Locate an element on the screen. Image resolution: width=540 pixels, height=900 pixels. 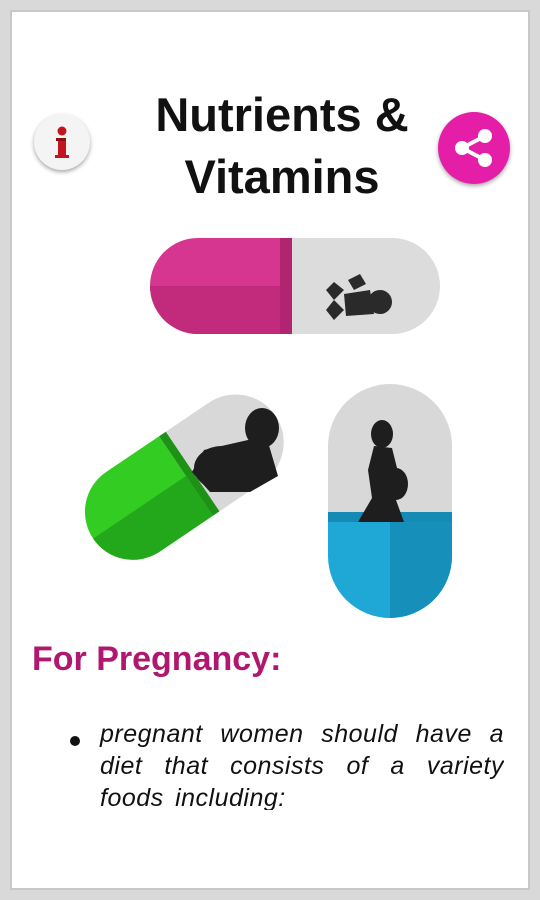
info-icon is located at coordinates (62, 142).